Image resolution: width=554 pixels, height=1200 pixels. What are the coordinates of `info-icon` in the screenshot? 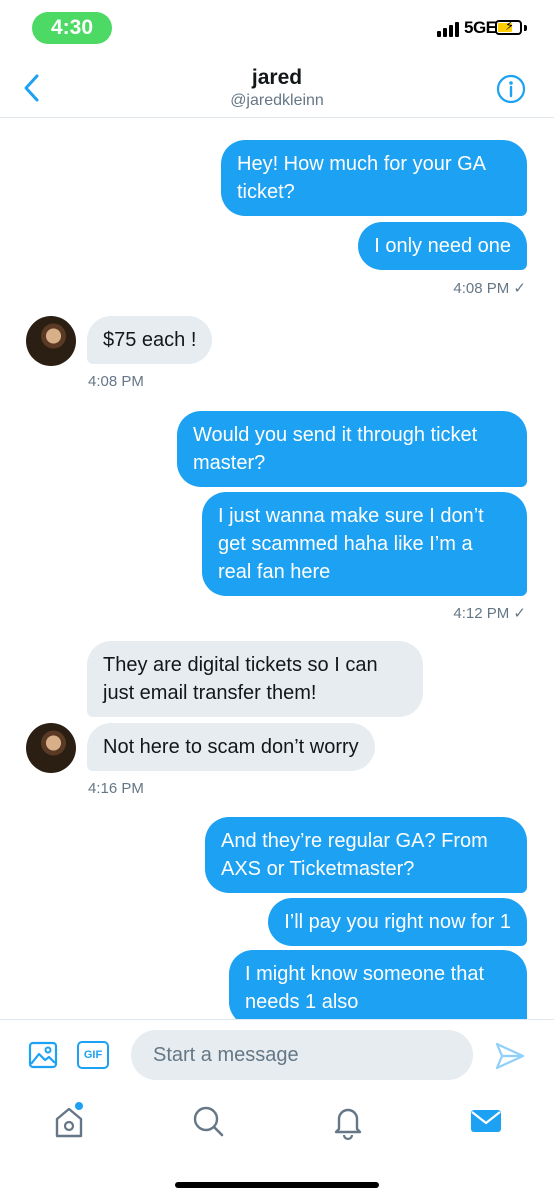 It's located at (511, 89).